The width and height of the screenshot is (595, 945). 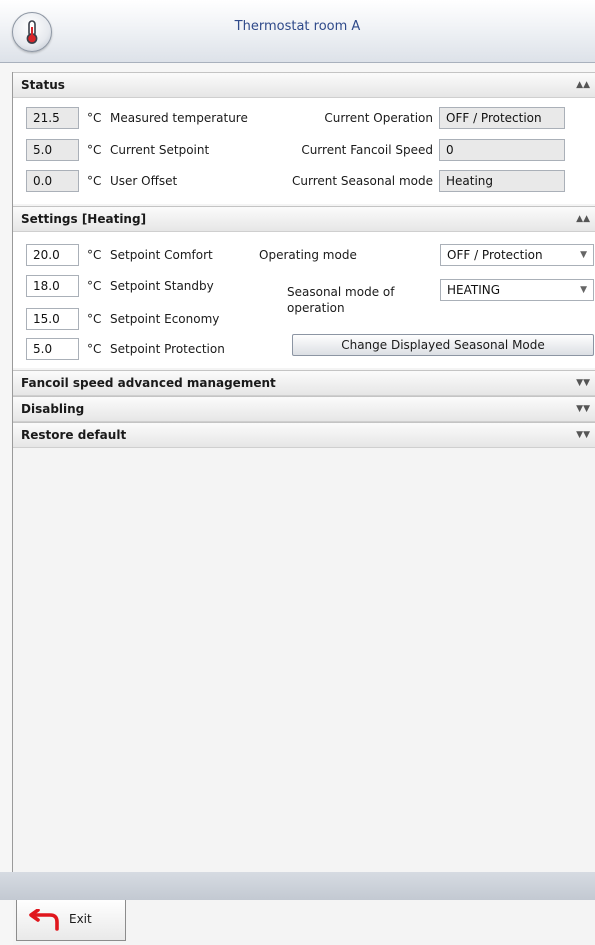 What do you see at coordinates (517, 290) in the screenshot?
I see `seasonal-mode-select: HEATING ▼` at bounding box center [517, 290].